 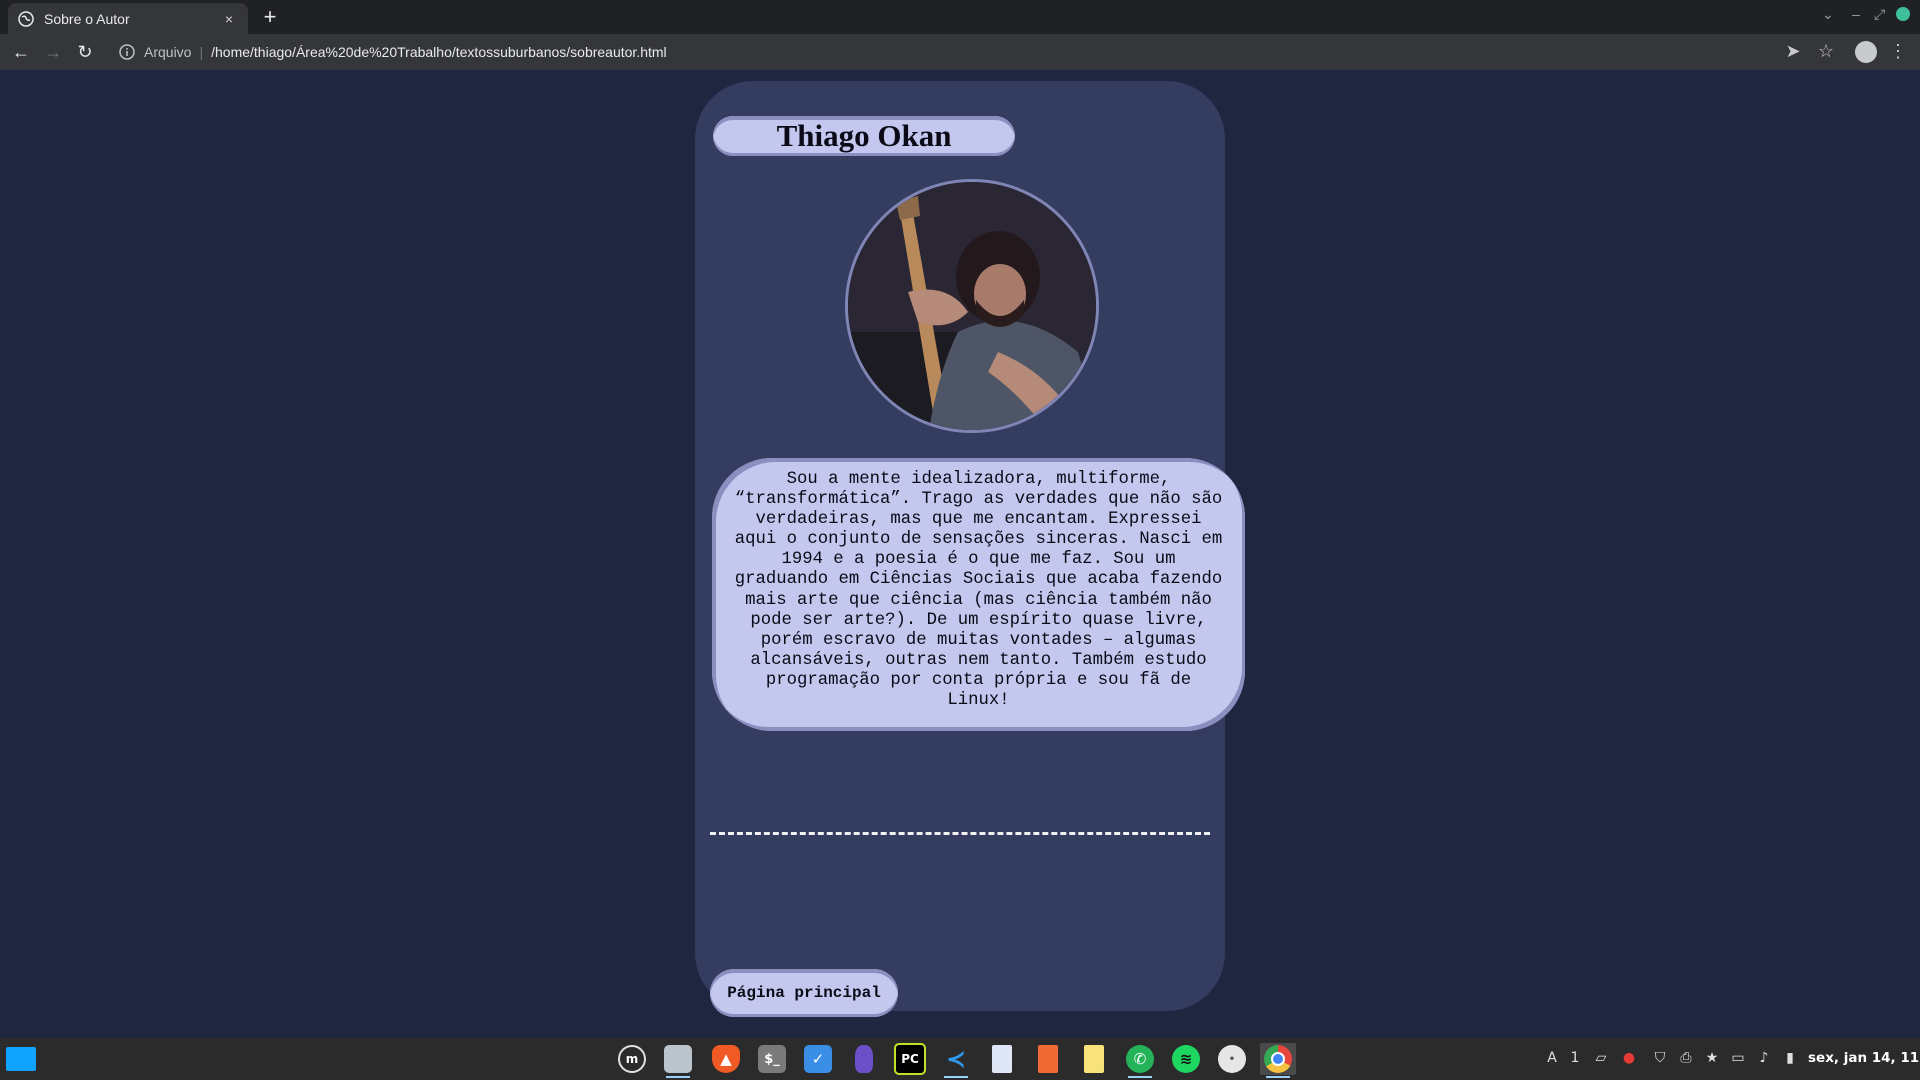 What do you see at coordinates (1186, 1059) in the screenshot?
I see `spotify-icon: ≋` at bounding box center [1186, 1059].